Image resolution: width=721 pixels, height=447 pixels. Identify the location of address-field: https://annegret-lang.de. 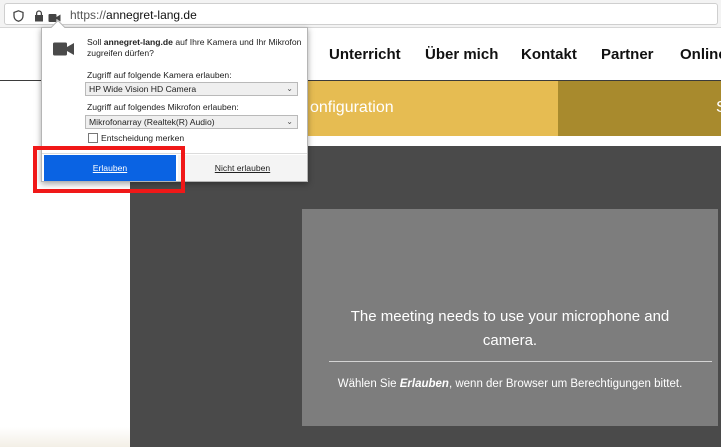
(361, 14).